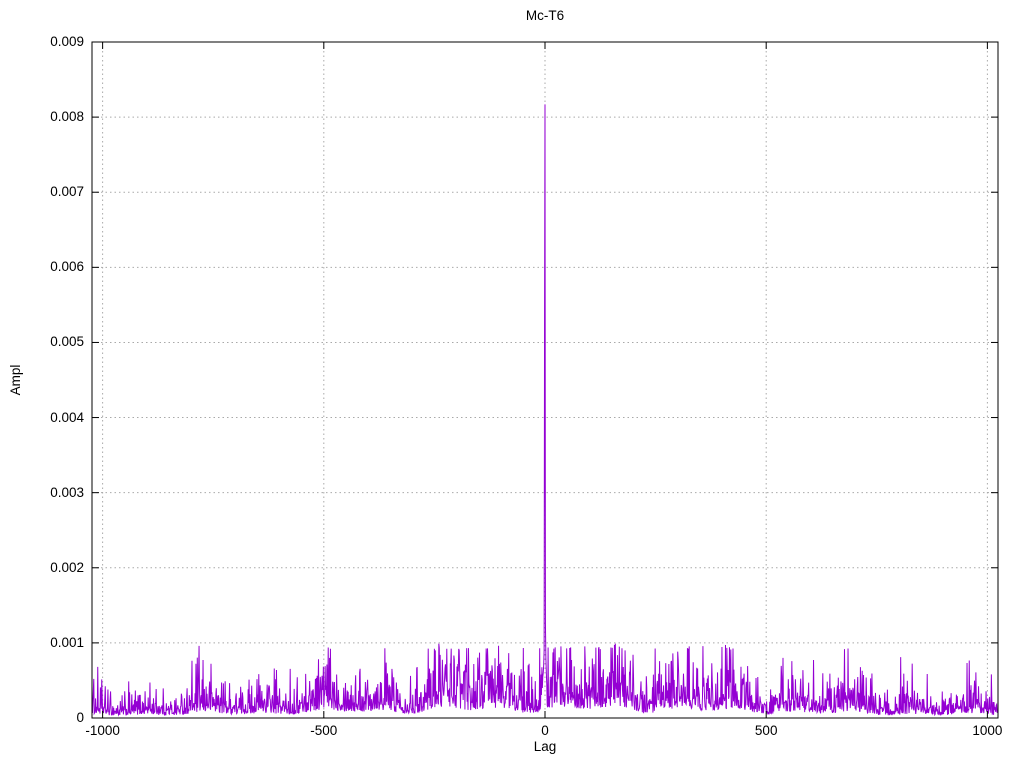 This screenshot has width=1024, height=768. I want to click on x-tick-label: 0, so click(545, 730).